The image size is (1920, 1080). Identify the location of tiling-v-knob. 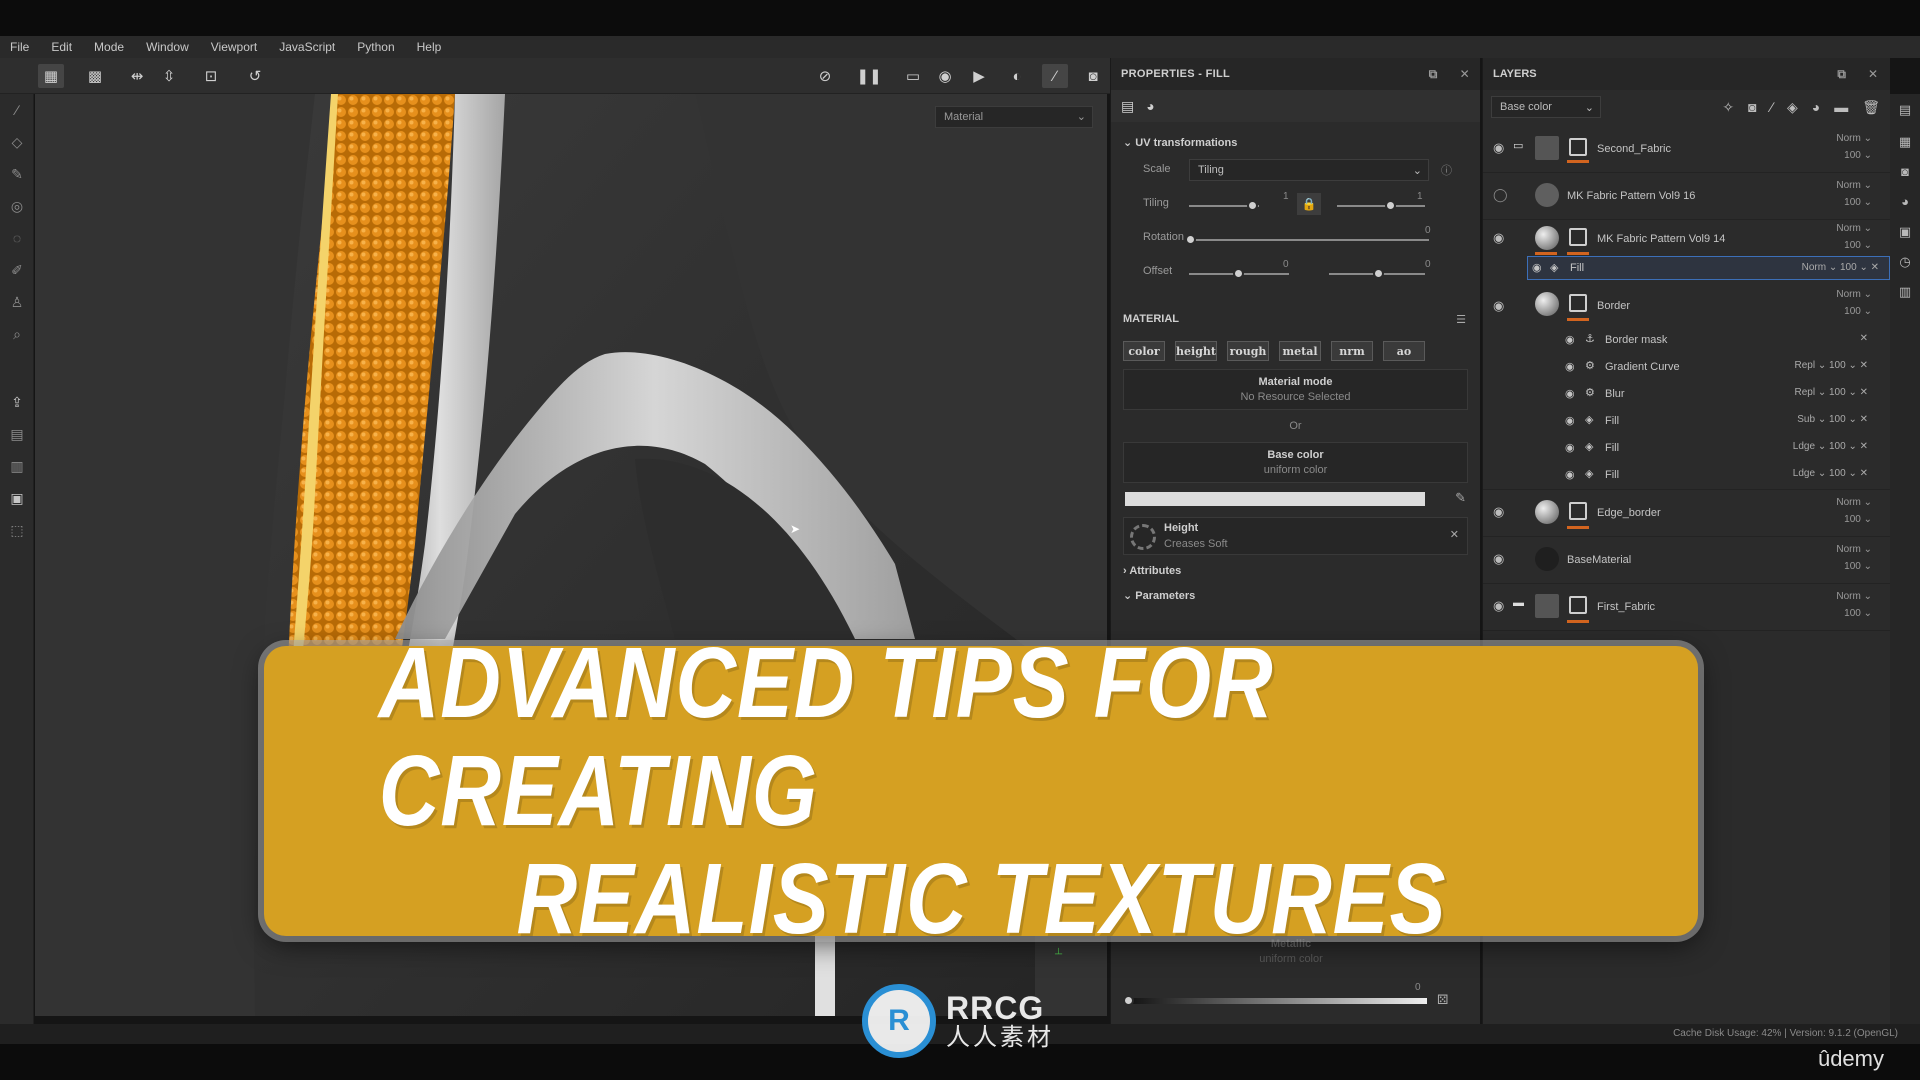
(1390, 205).